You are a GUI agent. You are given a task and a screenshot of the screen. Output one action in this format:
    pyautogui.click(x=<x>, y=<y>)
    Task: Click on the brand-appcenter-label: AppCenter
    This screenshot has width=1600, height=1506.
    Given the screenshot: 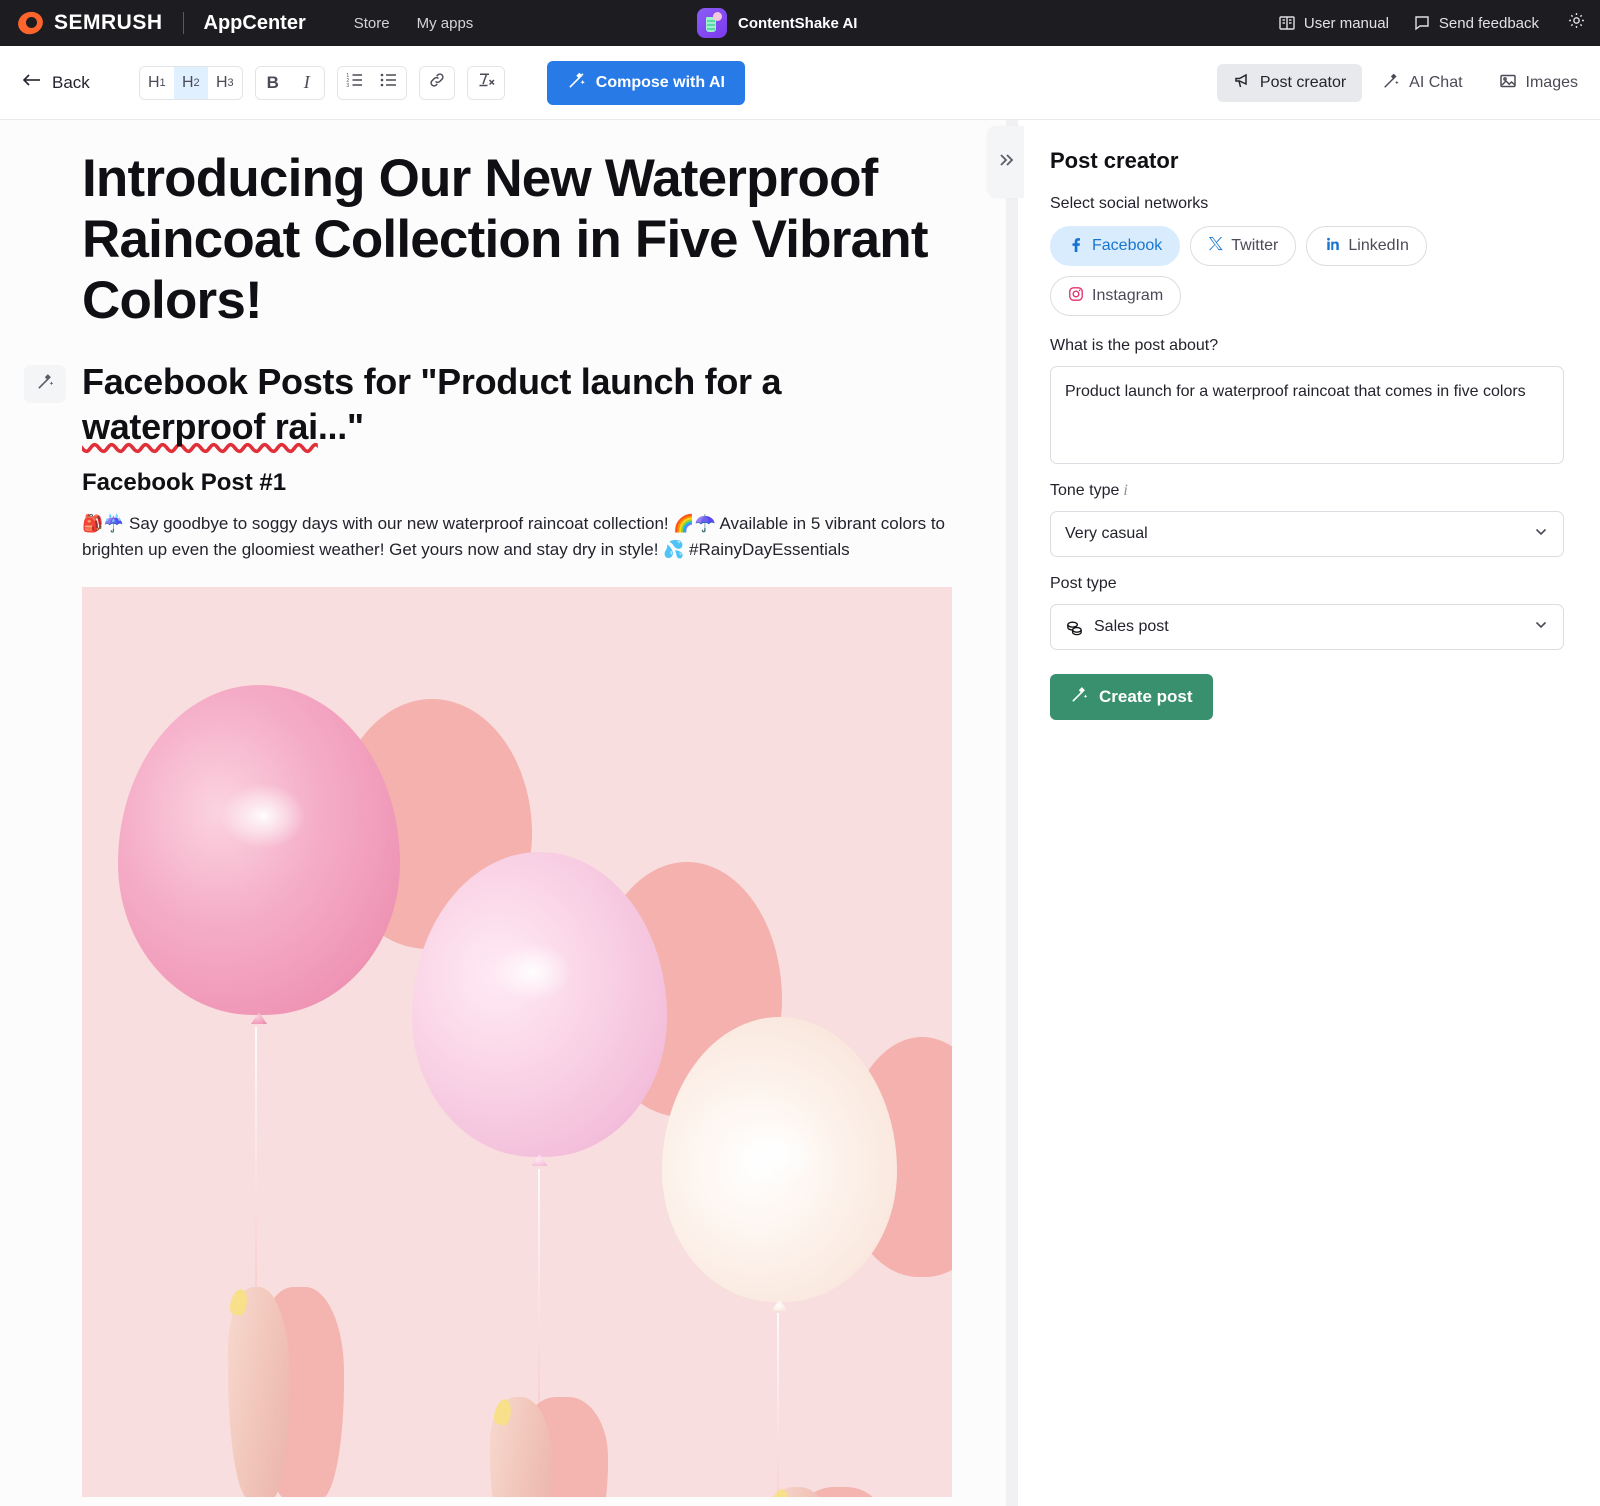 What is the action you would take?
    pyautogui.click(x=254, y=22)
    